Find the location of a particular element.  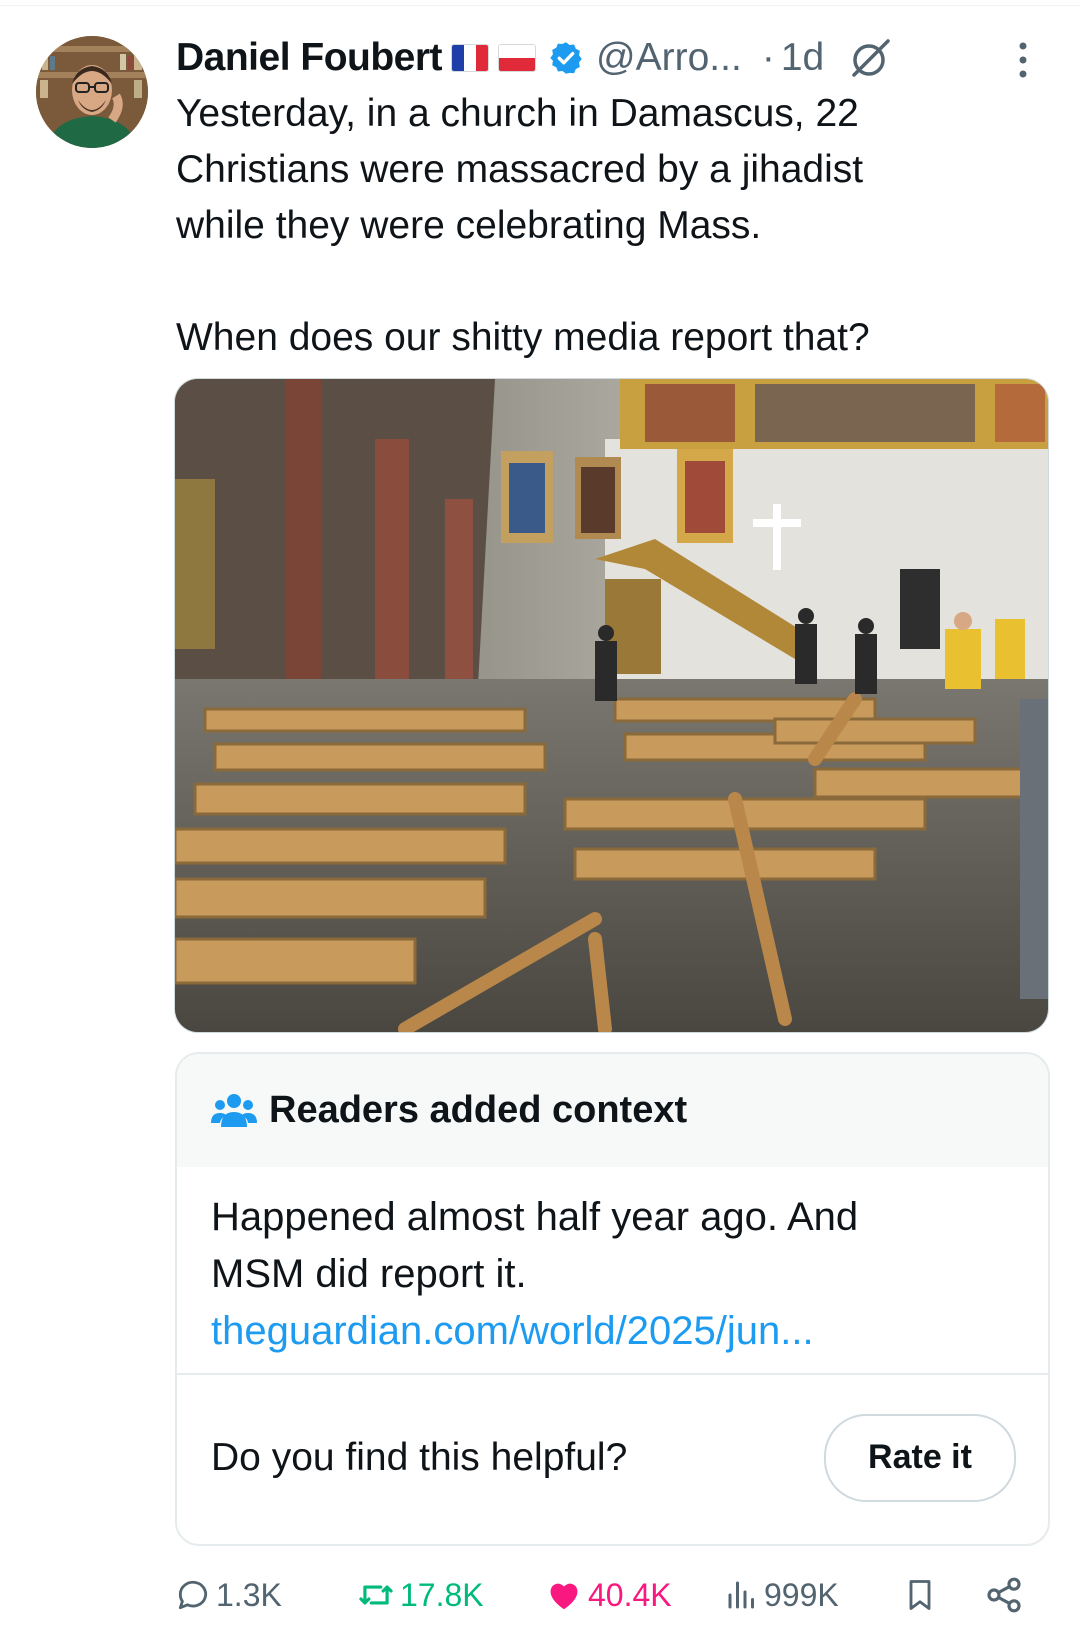

community-note-header: Readers added context is located at coordinates (612, 1110).